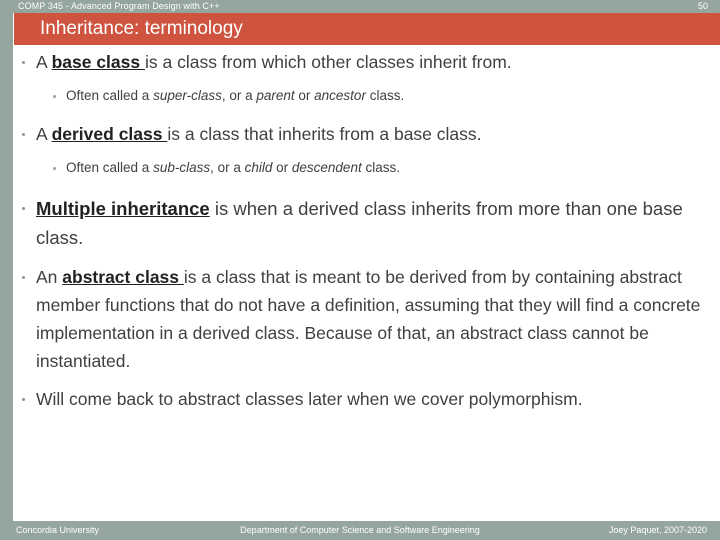 Image resolution: width=720 pixels, height=540 pixels. Describe the element at coordinates (109, 133) in the screenshot. I see `bullet-key-term: derived class` at that location.